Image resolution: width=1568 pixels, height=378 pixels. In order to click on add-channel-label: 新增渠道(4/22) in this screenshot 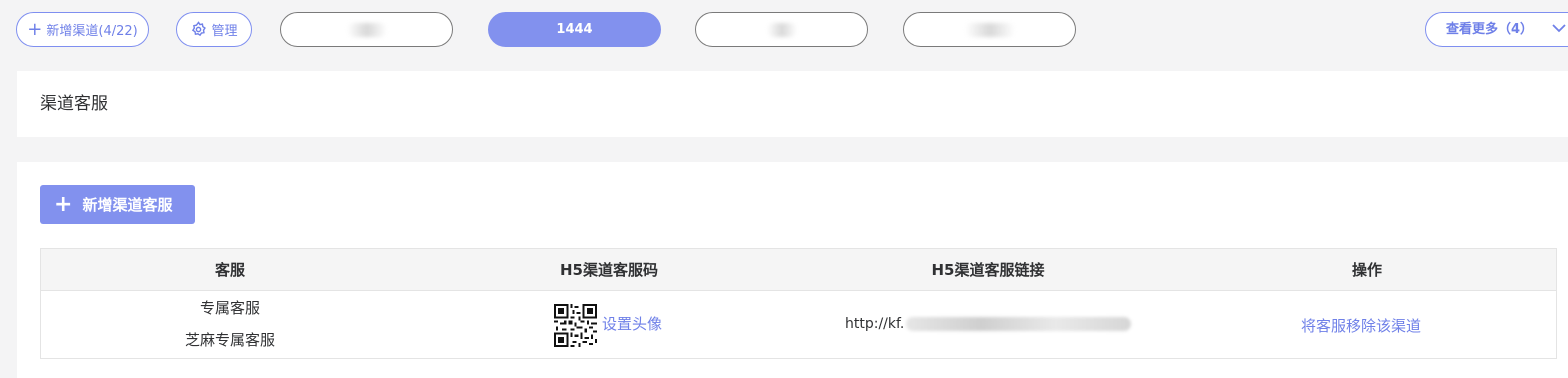, I will do `click(92, 31)`.